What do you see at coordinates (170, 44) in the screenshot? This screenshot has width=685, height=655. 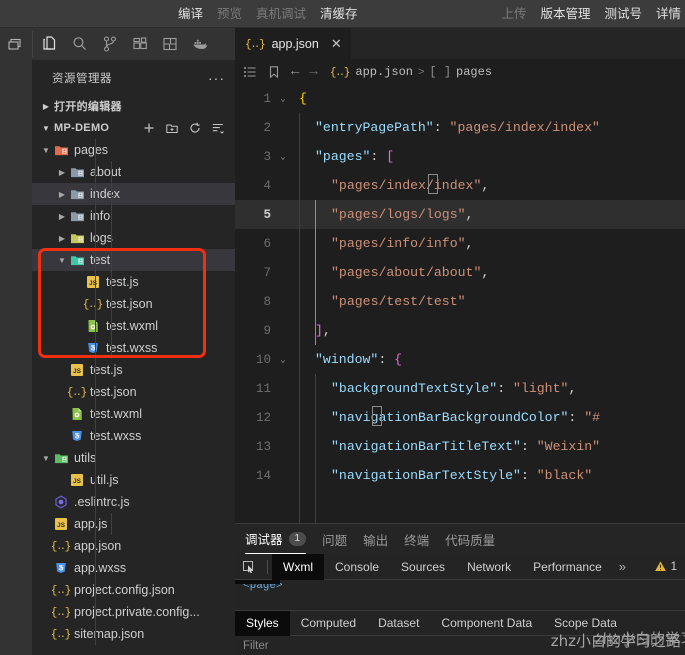 I see `split-layout-icon` at bounding box center [170, 44].